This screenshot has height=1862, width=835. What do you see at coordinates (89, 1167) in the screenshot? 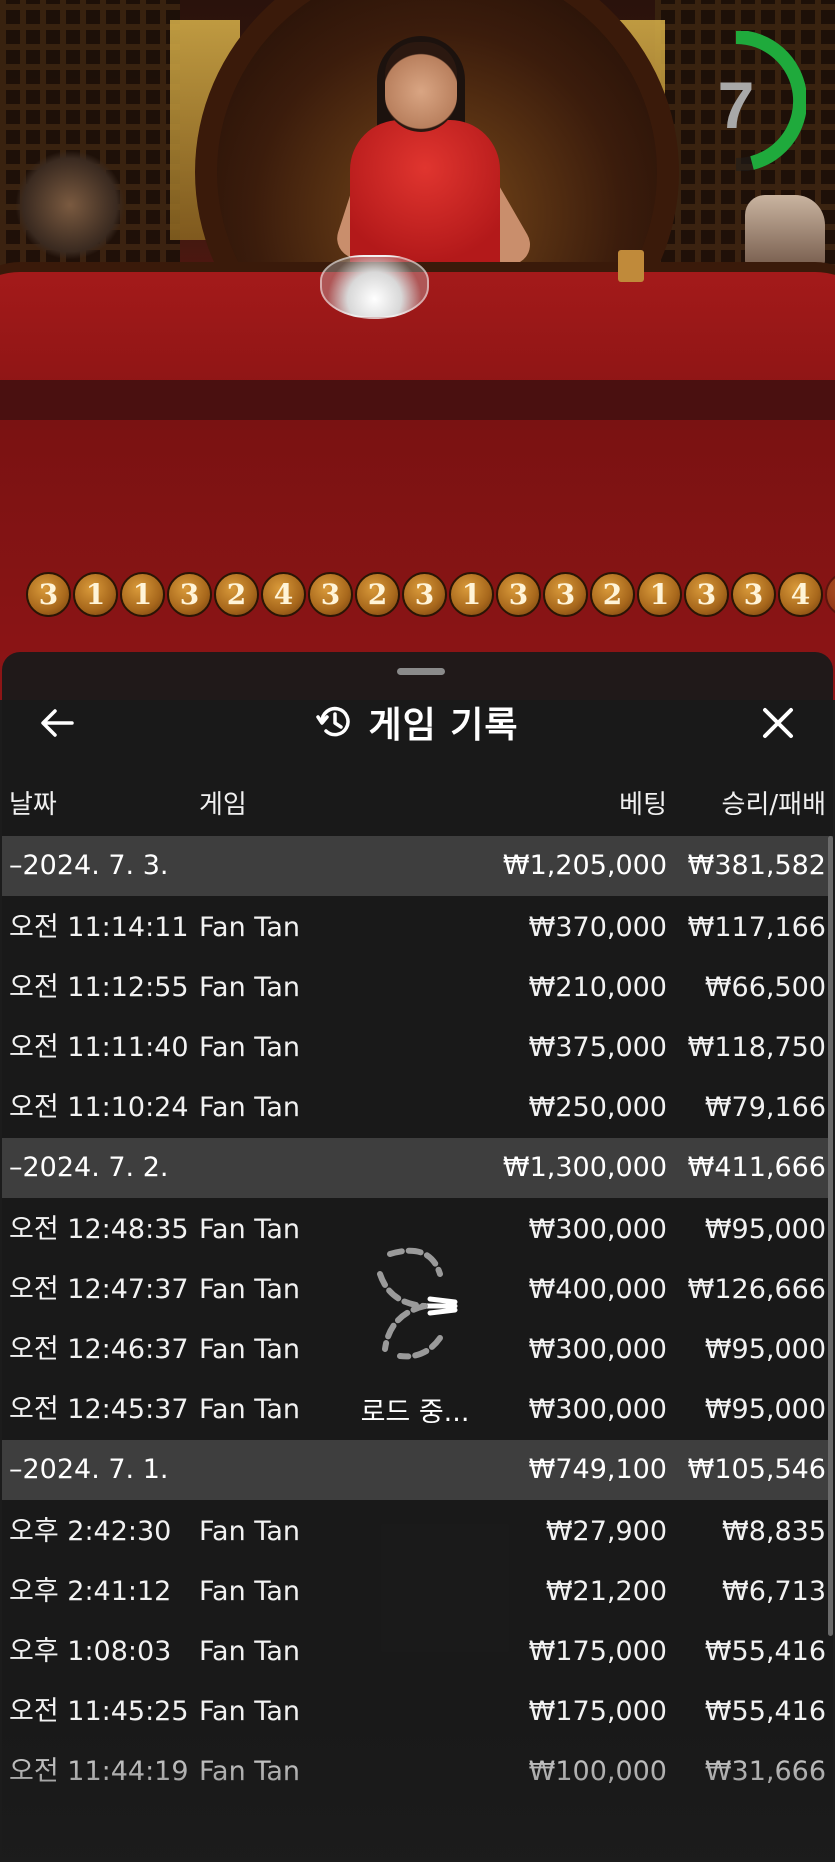
I see `group-date: –2024. 7. 2.` at bounding box center [89, 1167].